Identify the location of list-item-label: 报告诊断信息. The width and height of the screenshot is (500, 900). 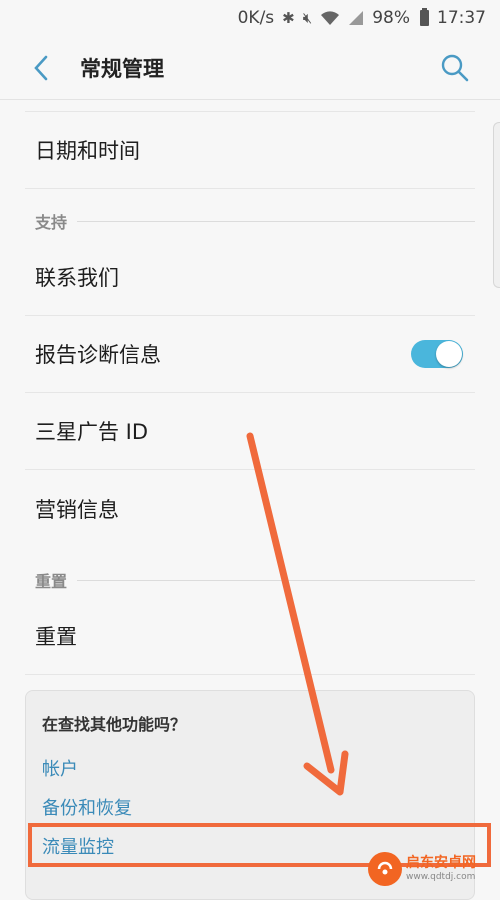
(98, 355).